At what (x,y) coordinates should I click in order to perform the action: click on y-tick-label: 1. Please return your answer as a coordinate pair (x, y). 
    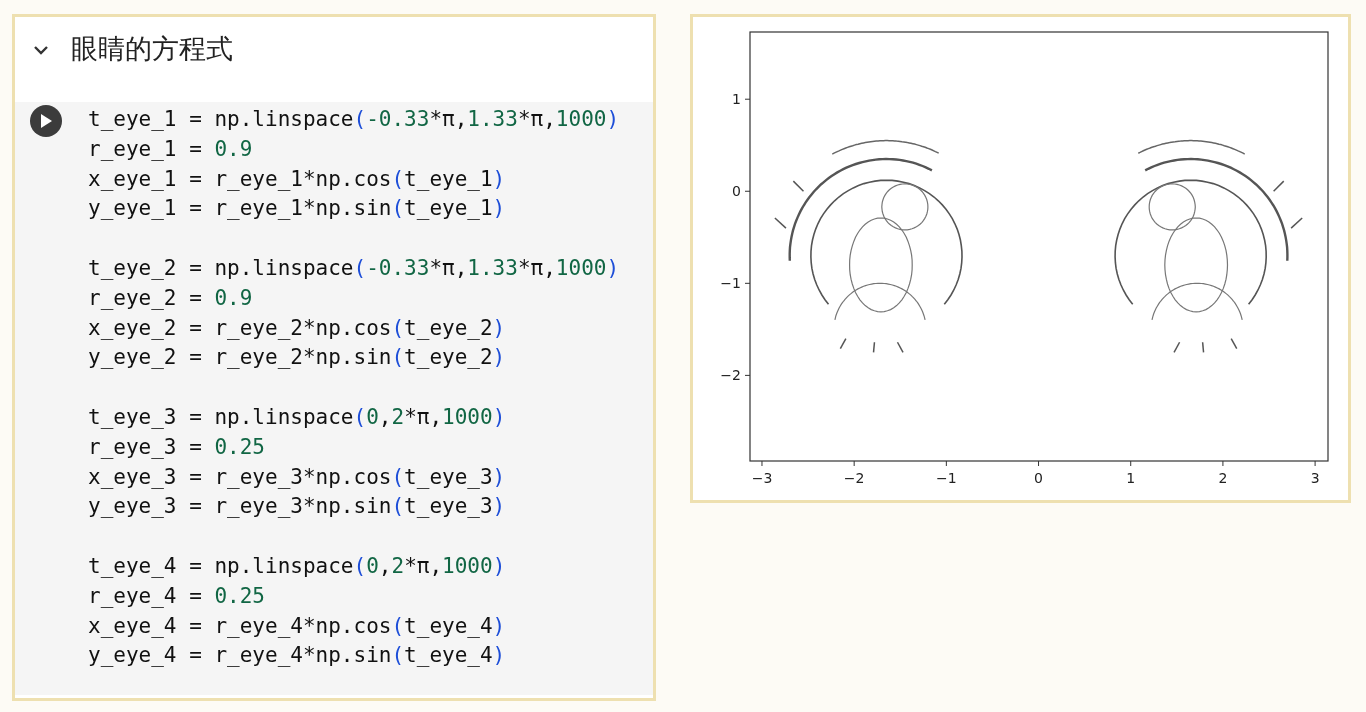
    Looking at the image, I should click on (736, 99).